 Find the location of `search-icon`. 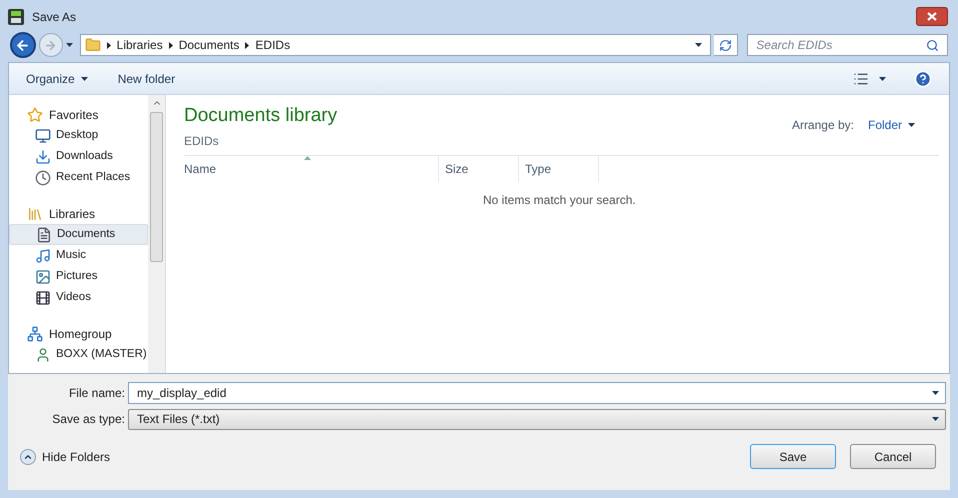

search-icon is located at coordinates (933, 45).